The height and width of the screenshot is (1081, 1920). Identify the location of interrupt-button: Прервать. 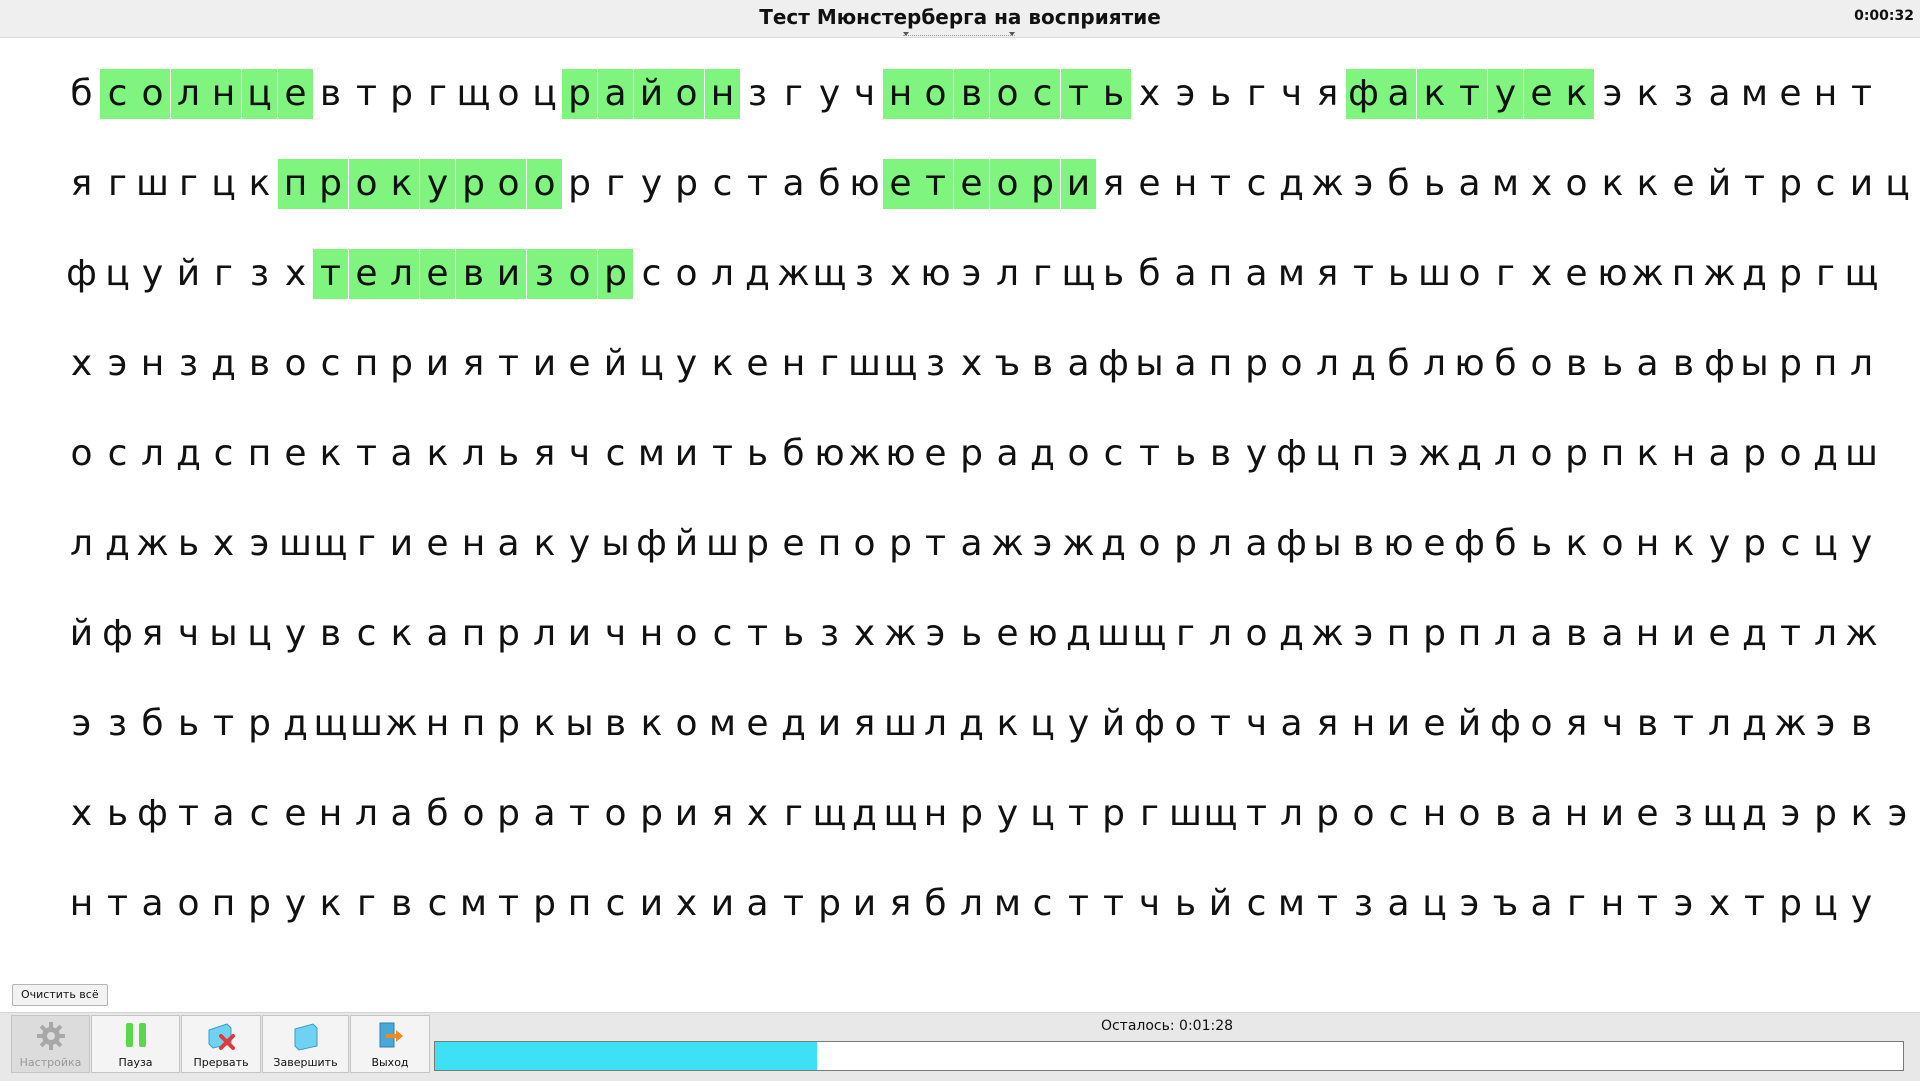
(221, 1044).